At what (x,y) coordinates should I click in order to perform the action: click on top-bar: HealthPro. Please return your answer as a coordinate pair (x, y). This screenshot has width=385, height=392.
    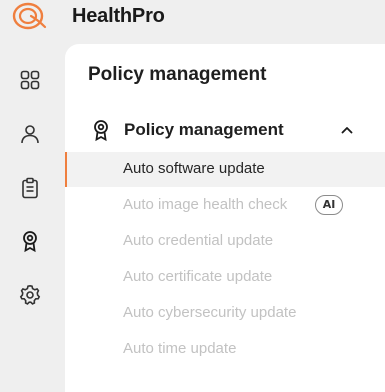
    Looking at the image, I should click on (192, 17).